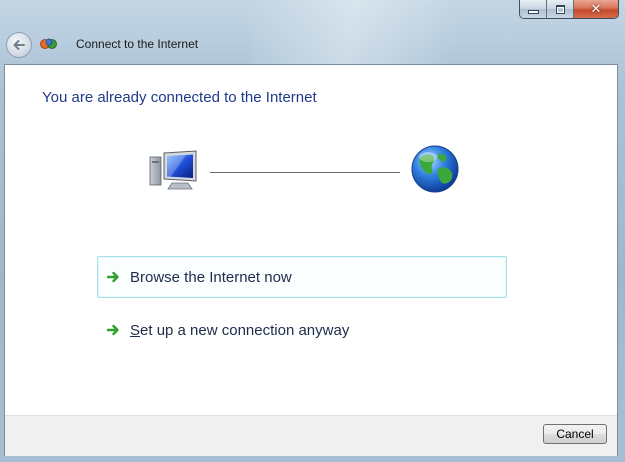 The image size is (625, 462). I want to click on button-bar: Cancel, so click(311, 435).